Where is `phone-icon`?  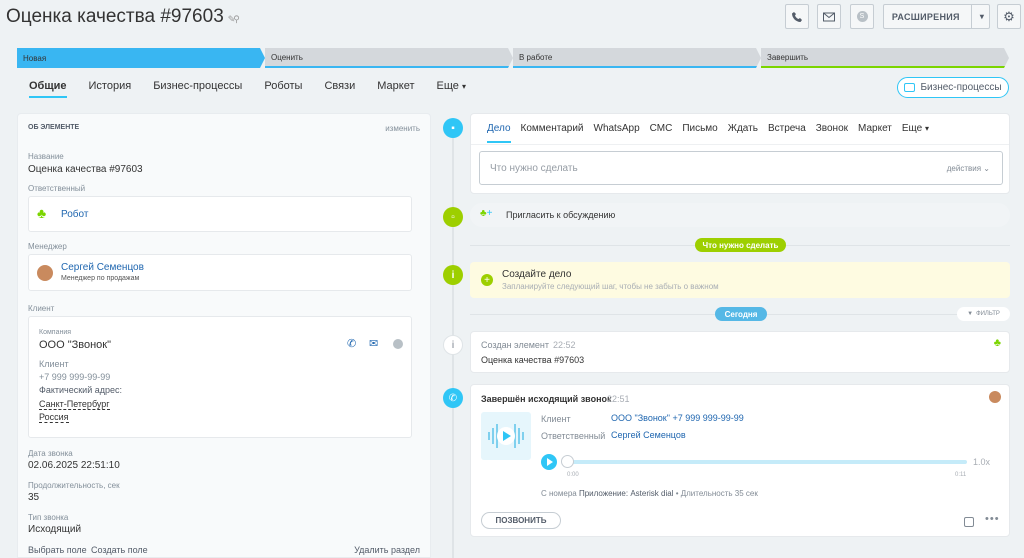
phone-icon is located at coordinates (797, 16).